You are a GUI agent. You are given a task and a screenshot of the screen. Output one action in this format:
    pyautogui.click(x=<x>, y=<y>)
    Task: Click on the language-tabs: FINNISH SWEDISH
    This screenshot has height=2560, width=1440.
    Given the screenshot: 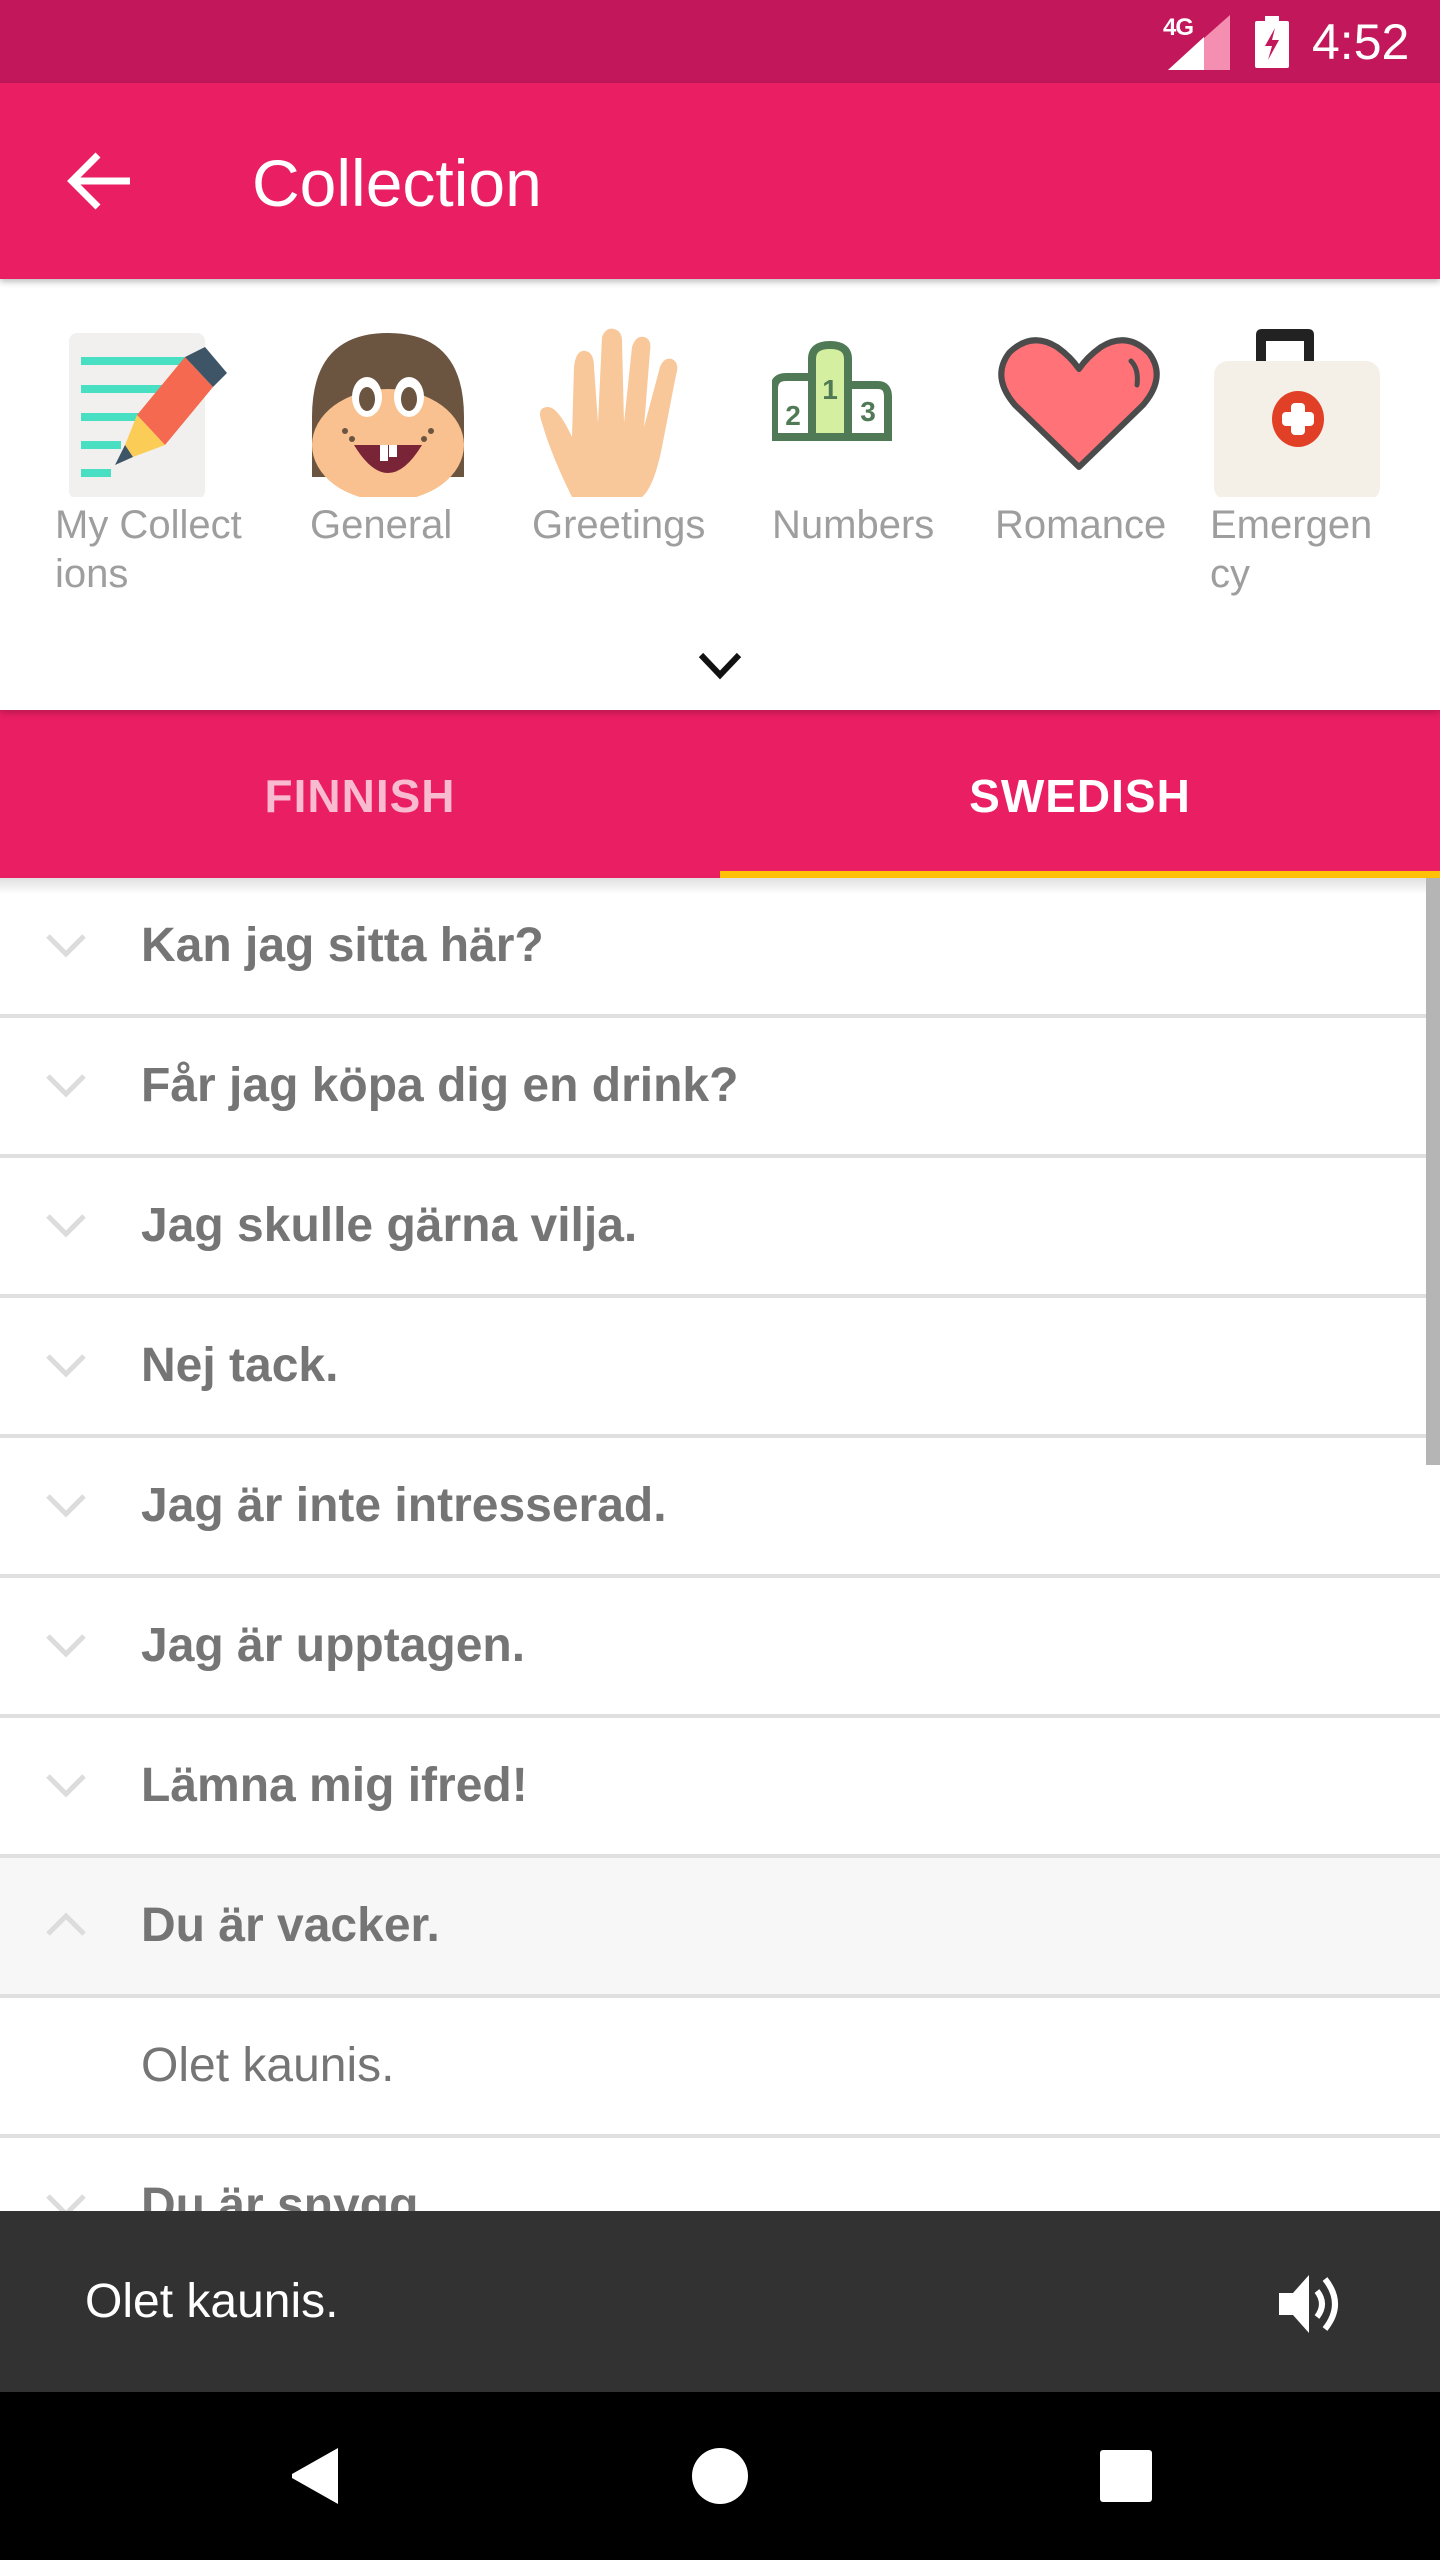 What is the action you would take?
    pyautogui.click(x=720, y=794)
    